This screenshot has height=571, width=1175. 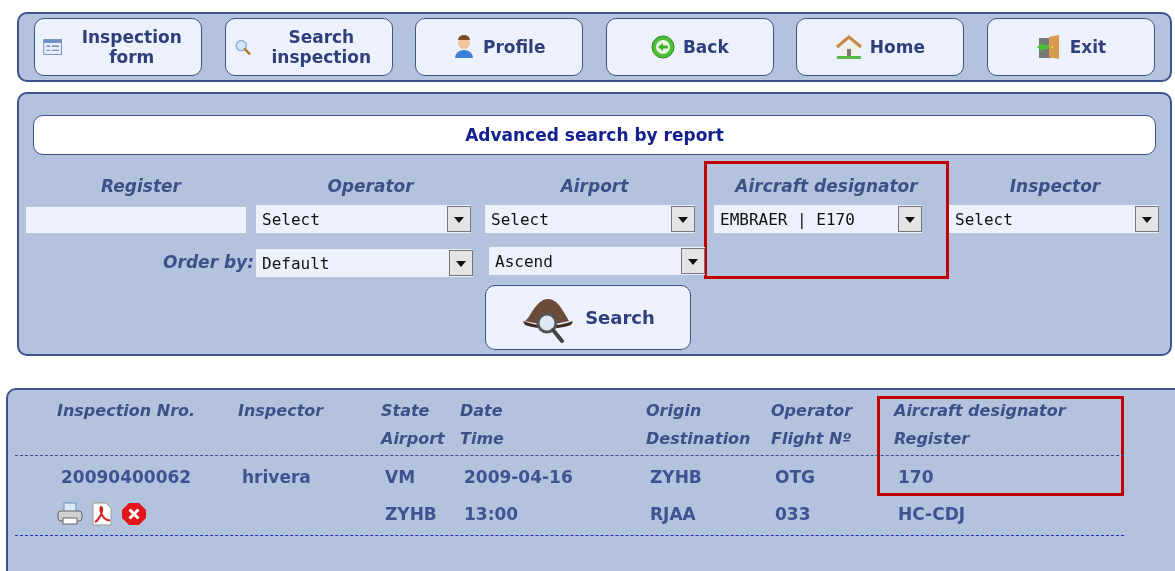 What do you see at coordinates (689, 47) in the screenshot?
I see `toolbar-button: Back` at bounding box center [689, 47].